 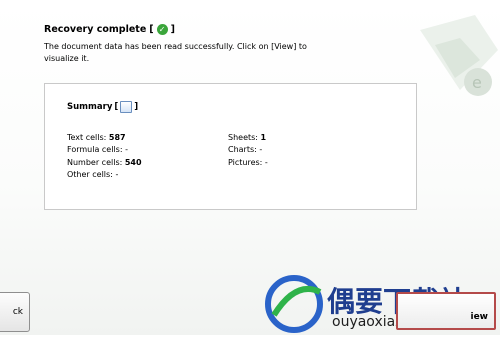 What do you see at coordinates (477, 82) in the screenshot?
I see `svg-text: e` at bounding box center [477, 82].